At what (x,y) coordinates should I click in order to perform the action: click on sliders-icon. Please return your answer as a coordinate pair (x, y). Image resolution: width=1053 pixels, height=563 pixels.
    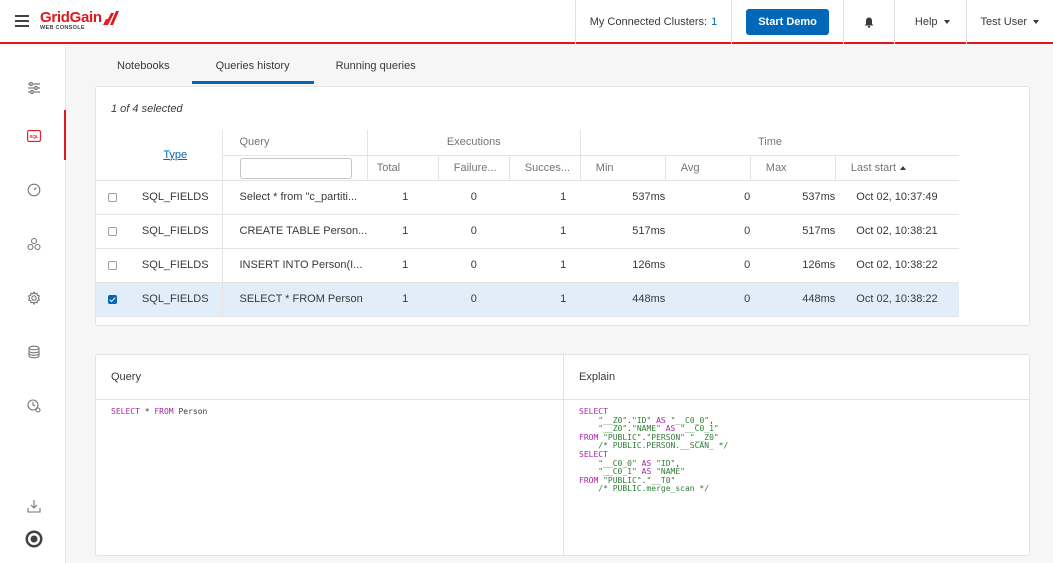
    Looking at the image, I should click on (34, 88).